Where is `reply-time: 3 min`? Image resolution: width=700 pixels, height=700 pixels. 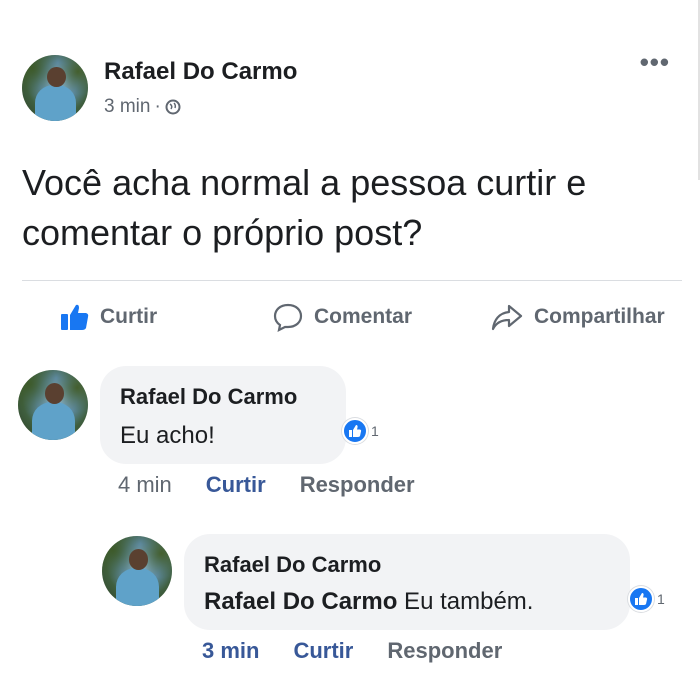 reply-time: 3 min is located at coordinates (230, 651).